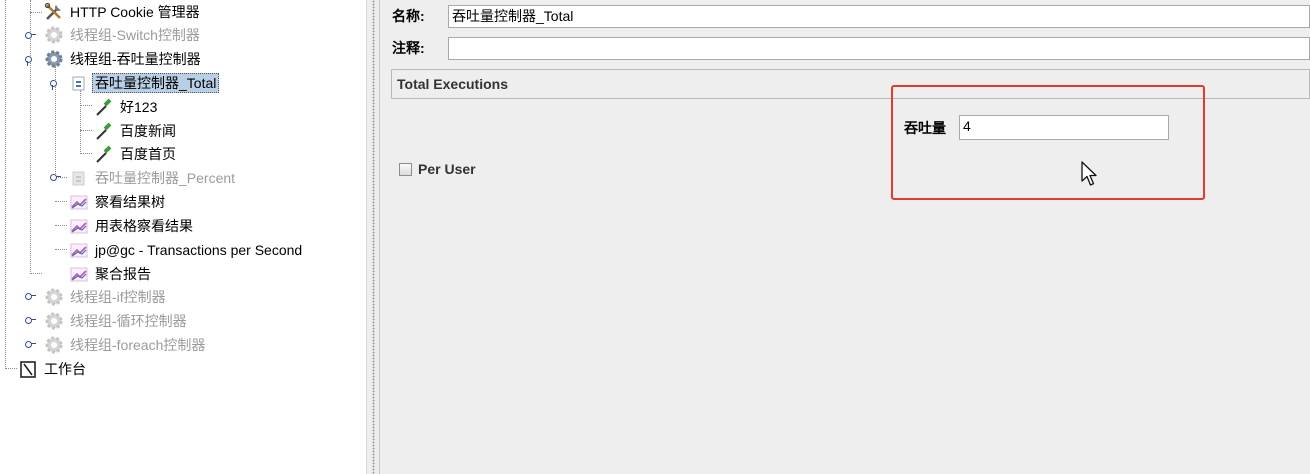  I want to click on wrench-scissors-icon, so click(54, 12).